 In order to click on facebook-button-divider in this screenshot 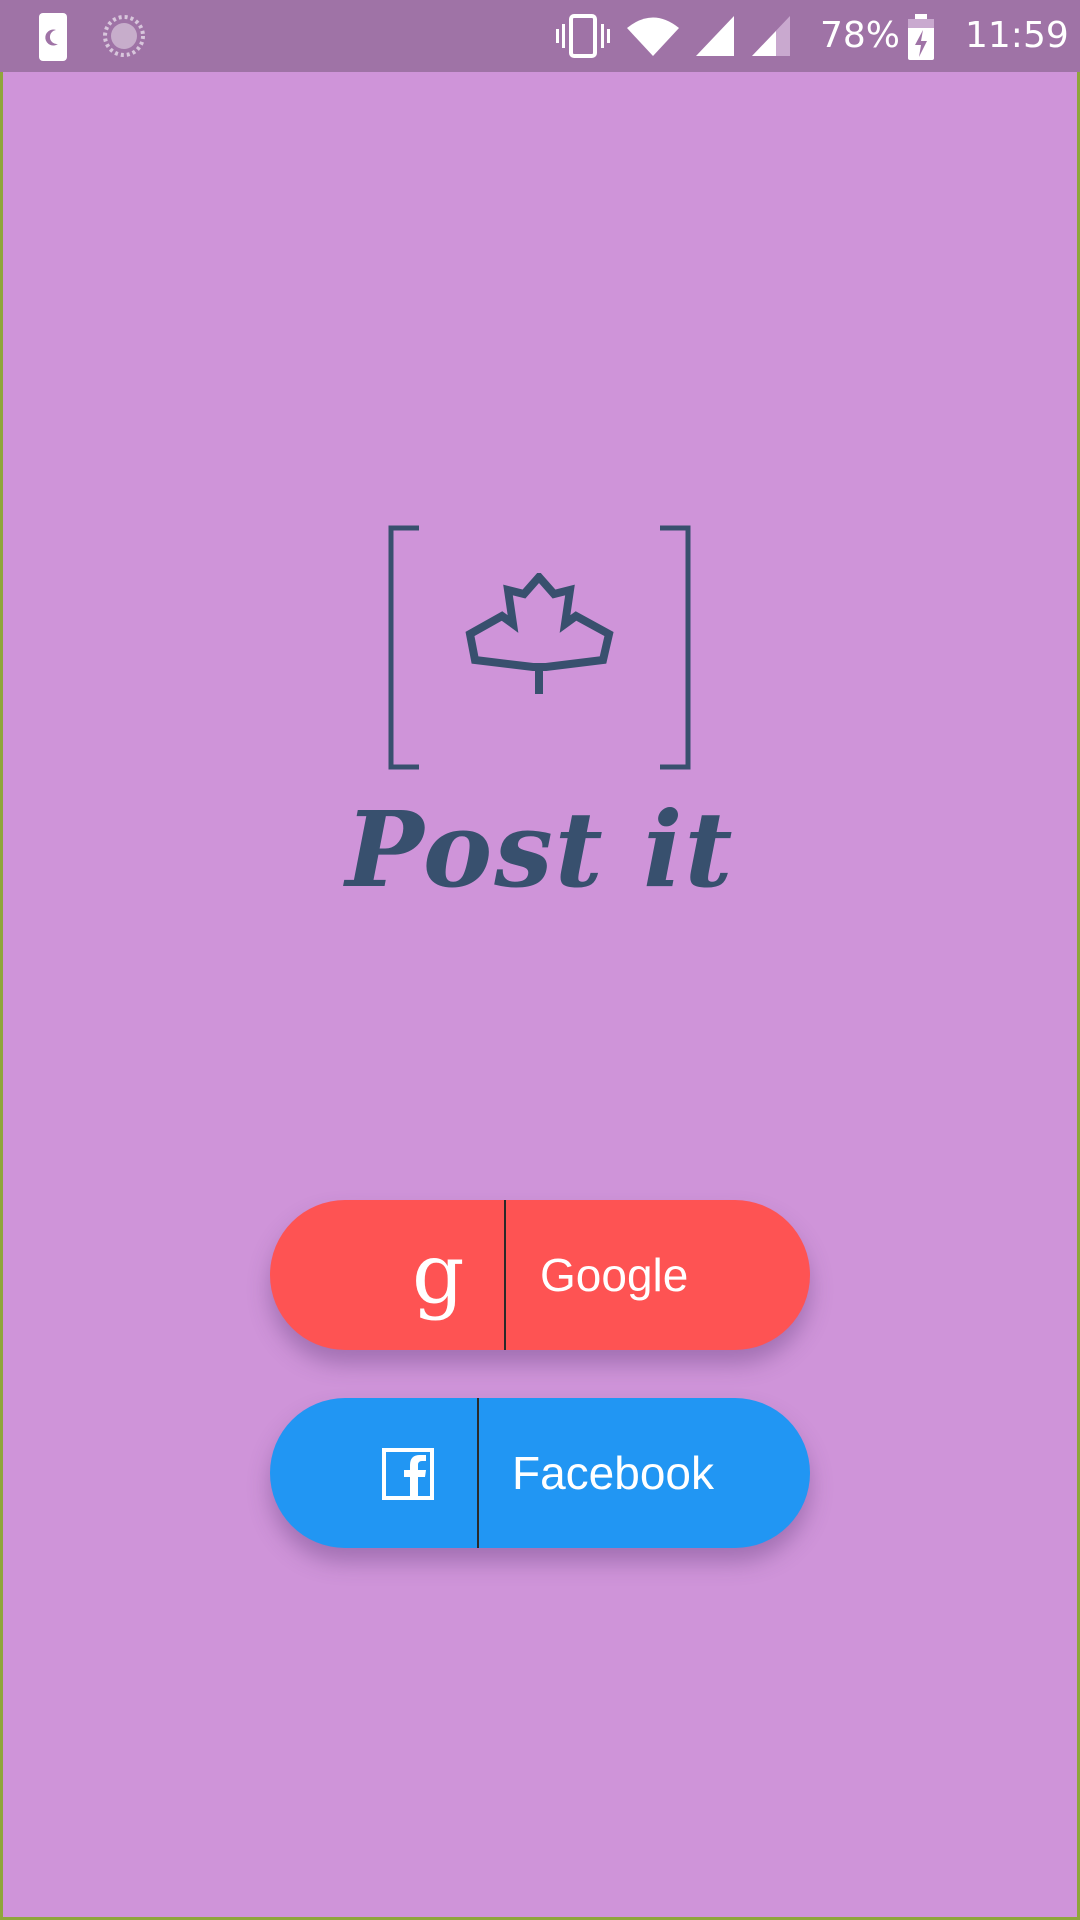, I will do `click(478, 1473)`.